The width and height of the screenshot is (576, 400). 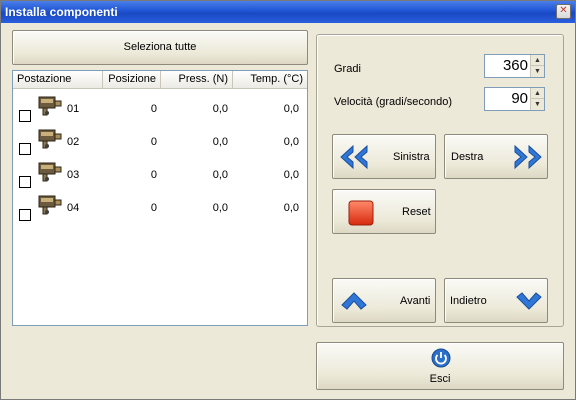 I want to click on gradi-spinner-arrows: ▲ ▼, so click(x=537, y=66).